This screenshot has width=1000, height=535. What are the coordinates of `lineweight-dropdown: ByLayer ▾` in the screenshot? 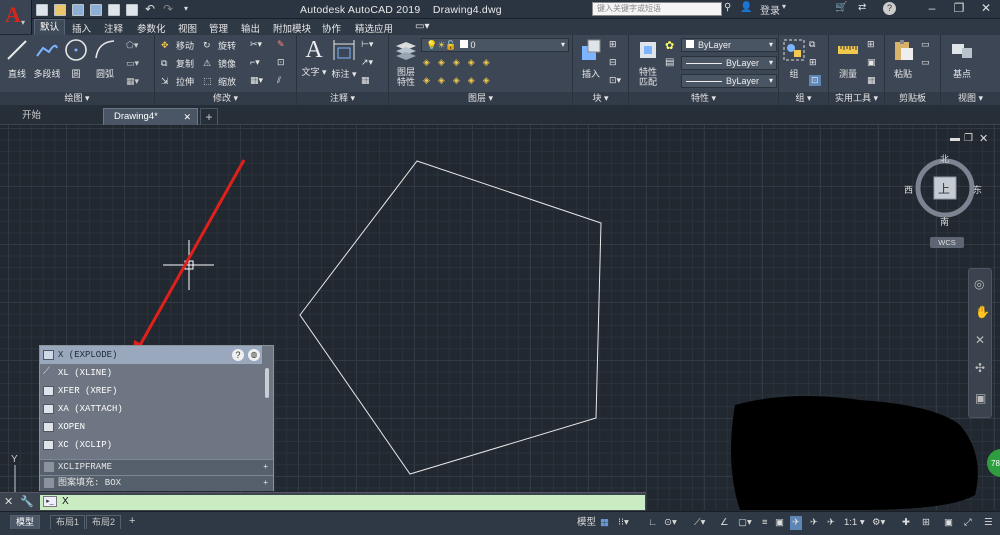 It's located at (729, 81).